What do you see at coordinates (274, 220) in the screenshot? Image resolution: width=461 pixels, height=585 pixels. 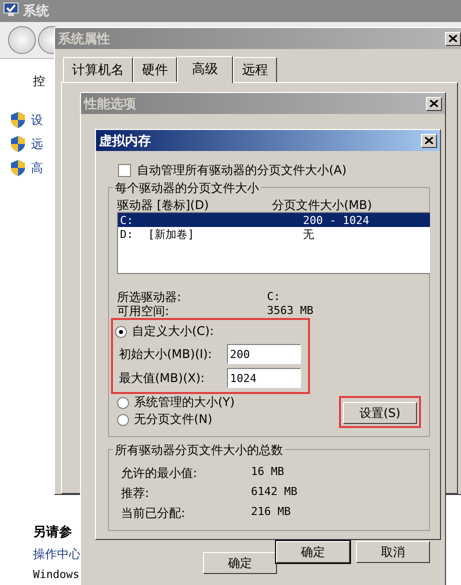 I see `list-row: C: 200 - 1024` at bounding box center [274, 220].